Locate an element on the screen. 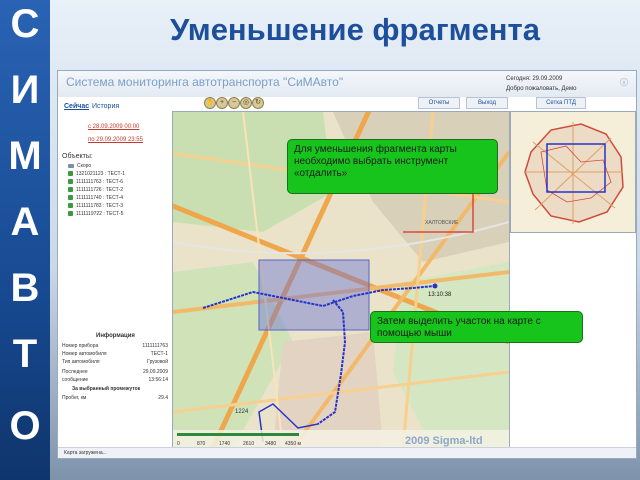 This screenshot has height=480, width=640. period-from-link: с 28.09.2009 00:00 is located at coordinates (113, 127).